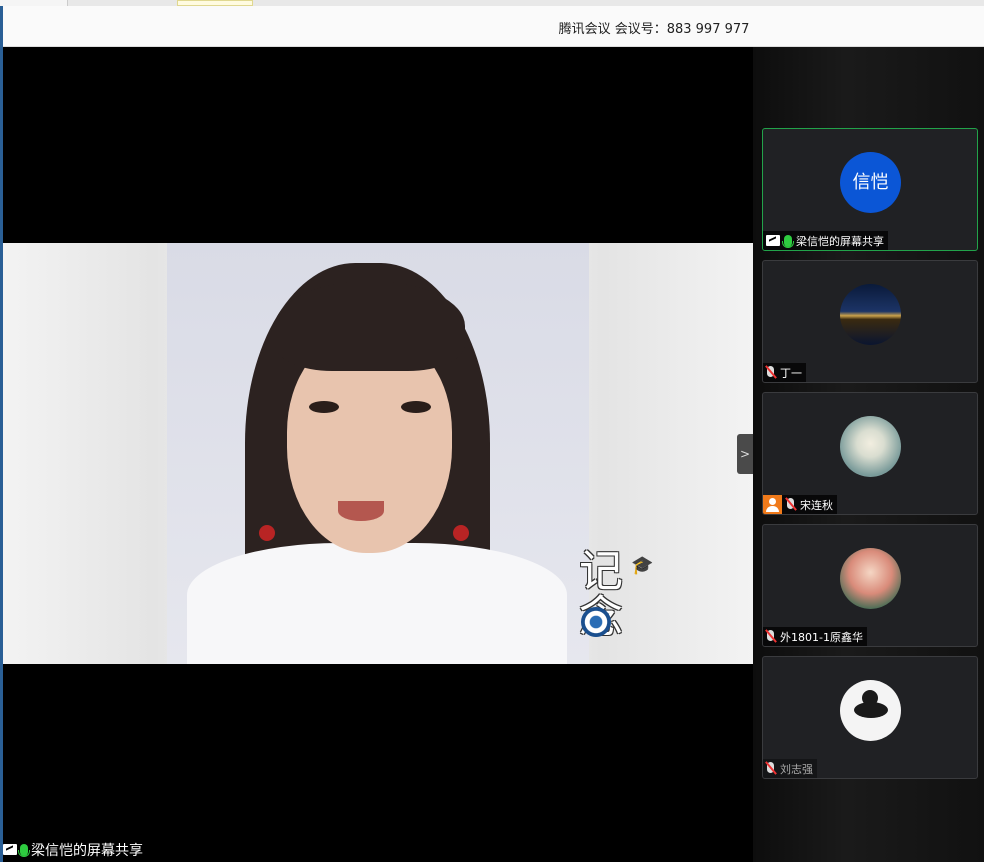 The width and height of the screenshot is (984, 862). What do you see at coordinates (840, 241) in the screenshot?
I see `participant-name: 梁信恺的屏幕共享` at bounding box center [840, 241].